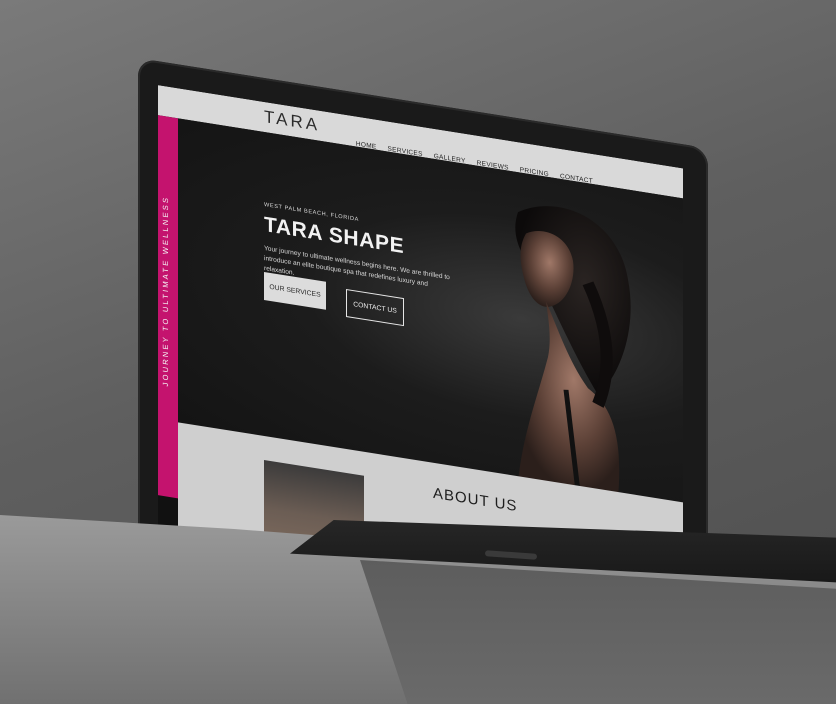 The image size is (836, 704). Describe the element at coordinates (292, 121) in the screenshot. I see `site-logo: TARA` at that location.